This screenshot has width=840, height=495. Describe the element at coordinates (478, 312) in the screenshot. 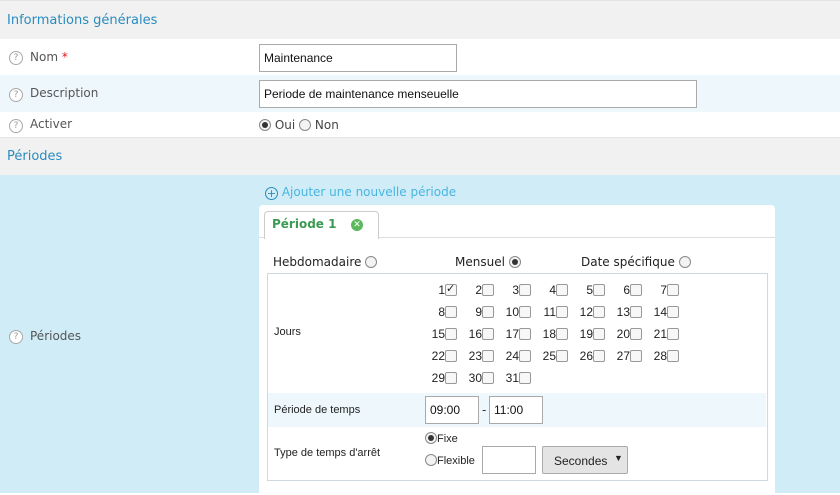

I see `day-9-label: 9` at that location.